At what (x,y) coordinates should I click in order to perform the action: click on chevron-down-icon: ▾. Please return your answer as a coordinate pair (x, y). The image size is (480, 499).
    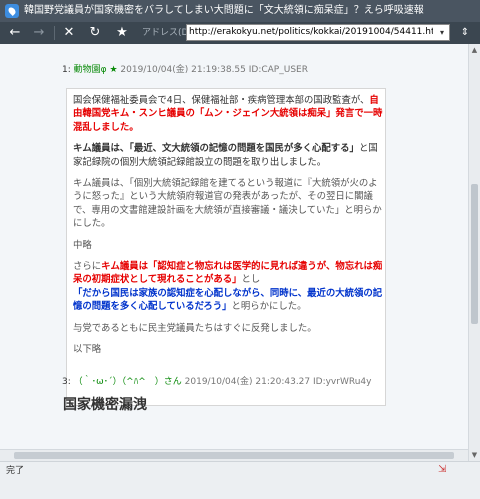
    Looking at the image, I should click on (442, 32).